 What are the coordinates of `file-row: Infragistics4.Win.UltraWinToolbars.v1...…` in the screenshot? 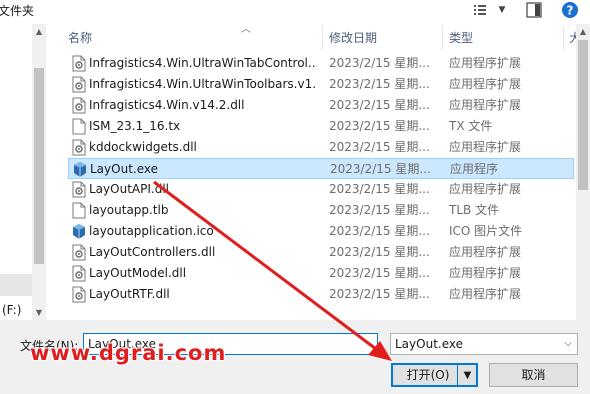 It's located at (321, 84).